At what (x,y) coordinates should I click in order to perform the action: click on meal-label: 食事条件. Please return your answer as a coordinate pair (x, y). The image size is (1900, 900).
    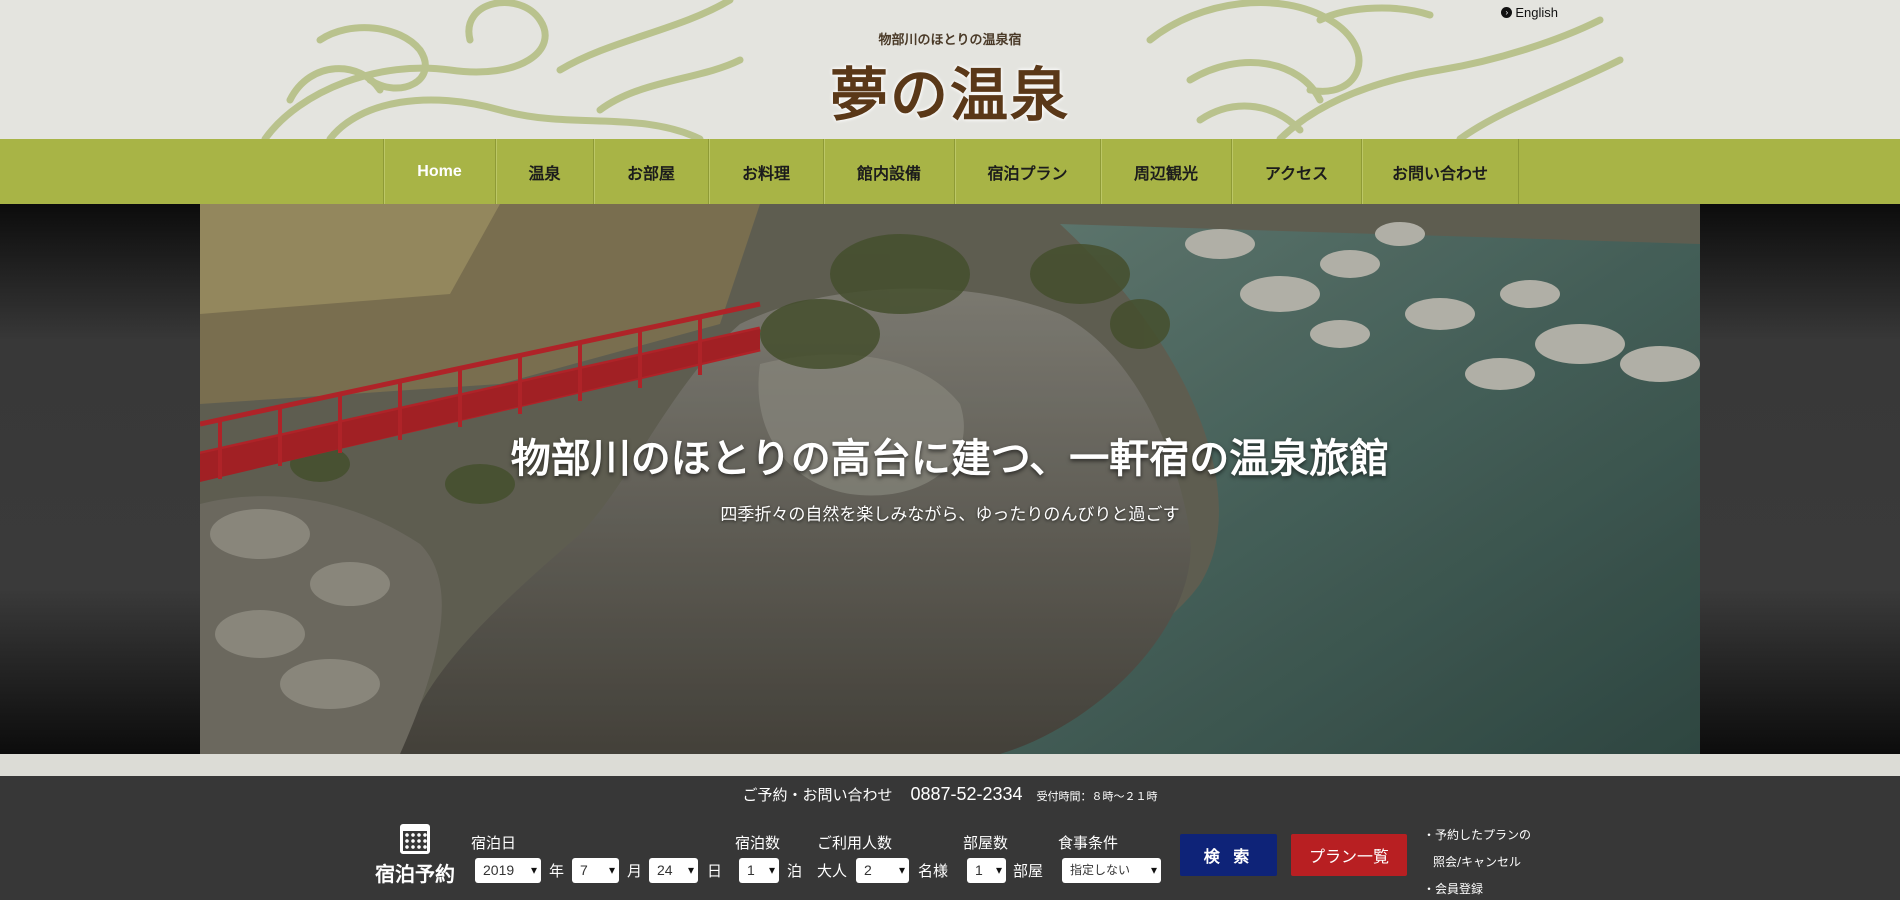
    Looking at the image, I should click on (1088, 843).